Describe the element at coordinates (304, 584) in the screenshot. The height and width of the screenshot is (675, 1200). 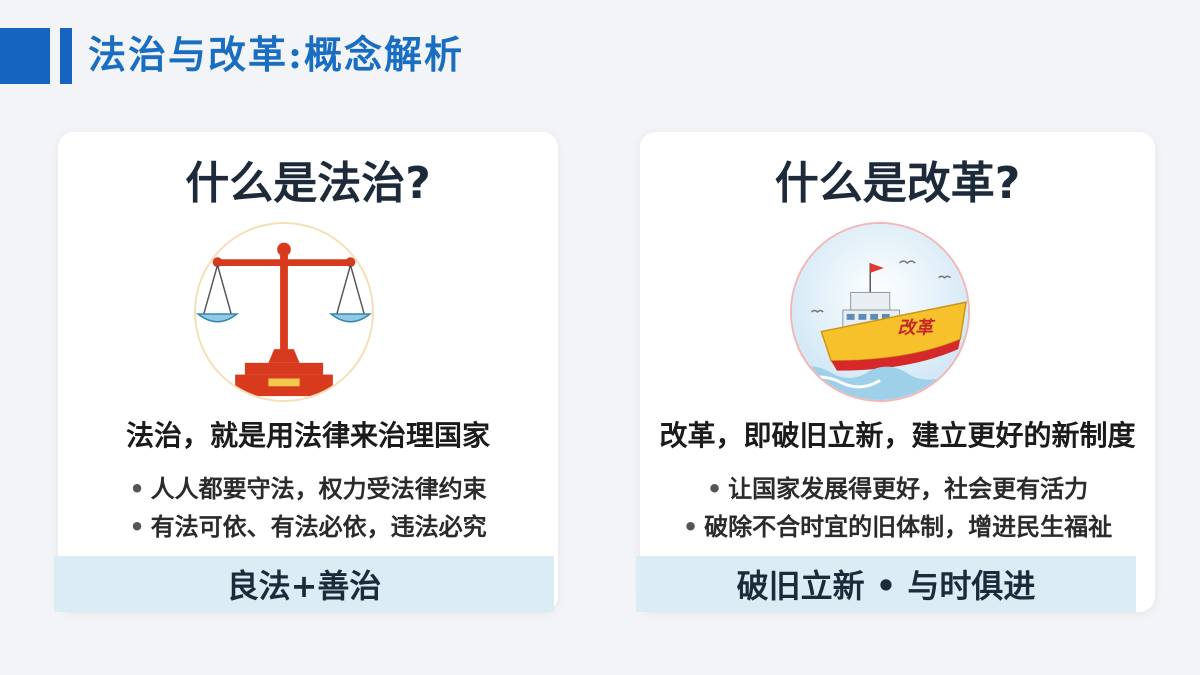
I see `summary-band: 良法+善治` at that location.